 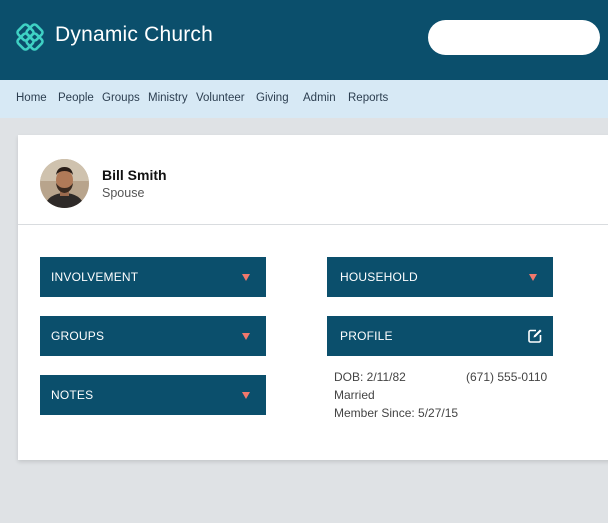 What do you see at coordinates (220, 98) in the screenshot?
I see `nav-item-volunteer: Volunteer` at bounding box center [220, 98].